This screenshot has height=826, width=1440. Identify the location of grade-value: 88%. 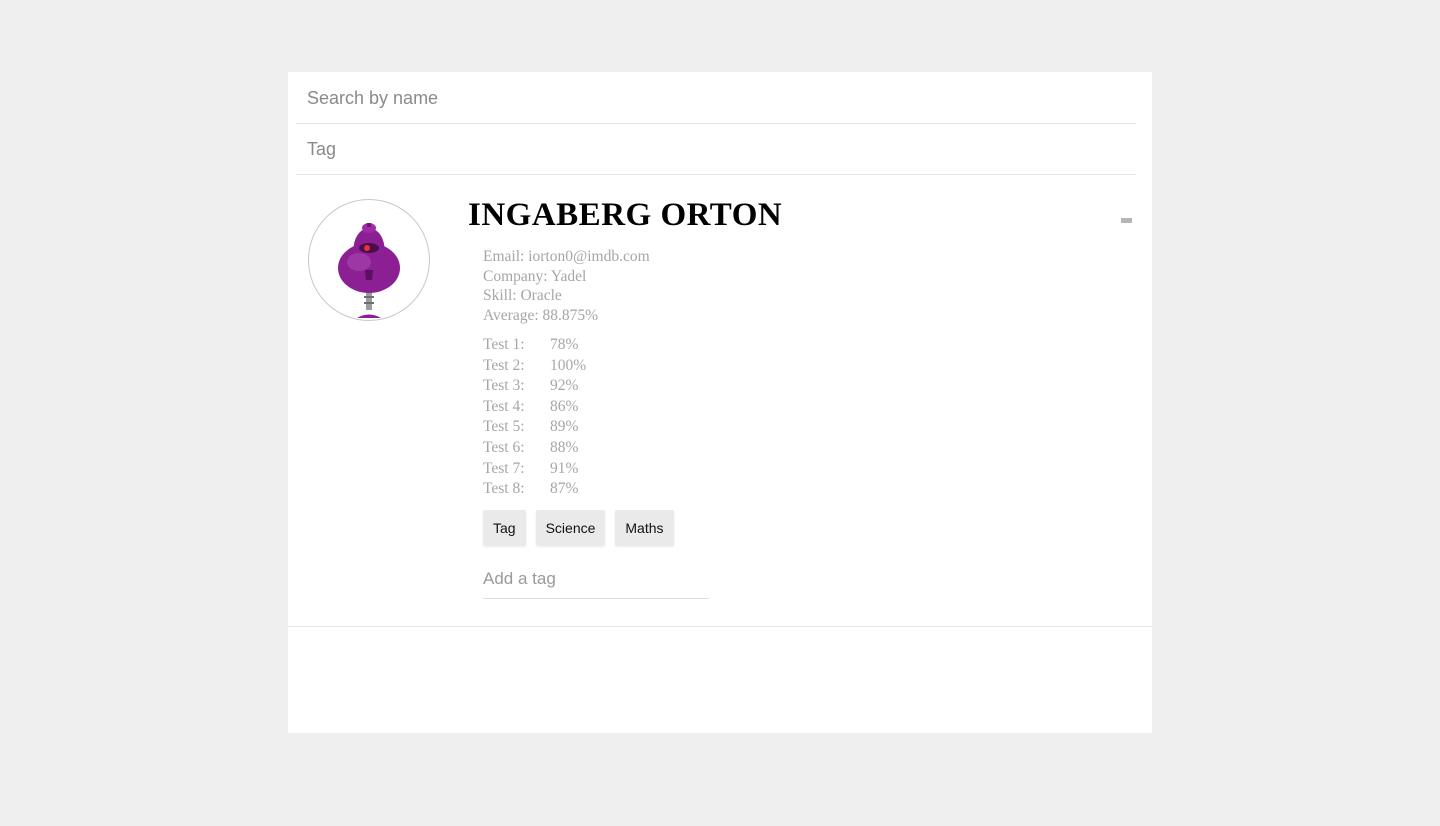
(564, 447).